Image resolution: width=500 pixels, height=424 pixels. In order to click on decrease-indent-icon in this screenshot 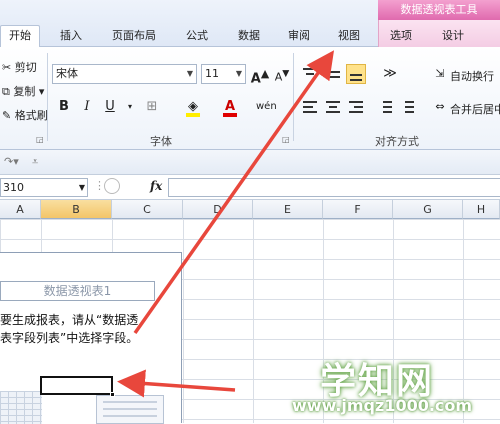, I will do `click(385, 108)`.